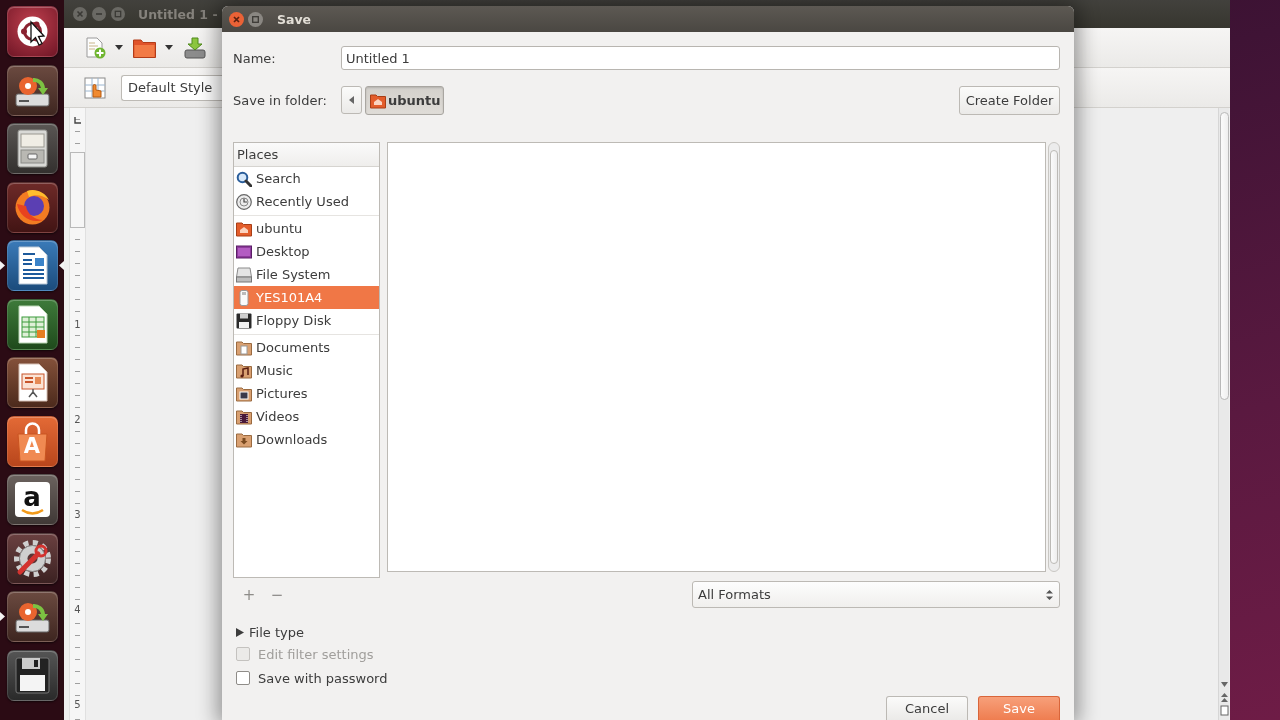  Describe the element at coordinates (32, 31) in the screenshot. I see `circle-logo-icon` at that location.